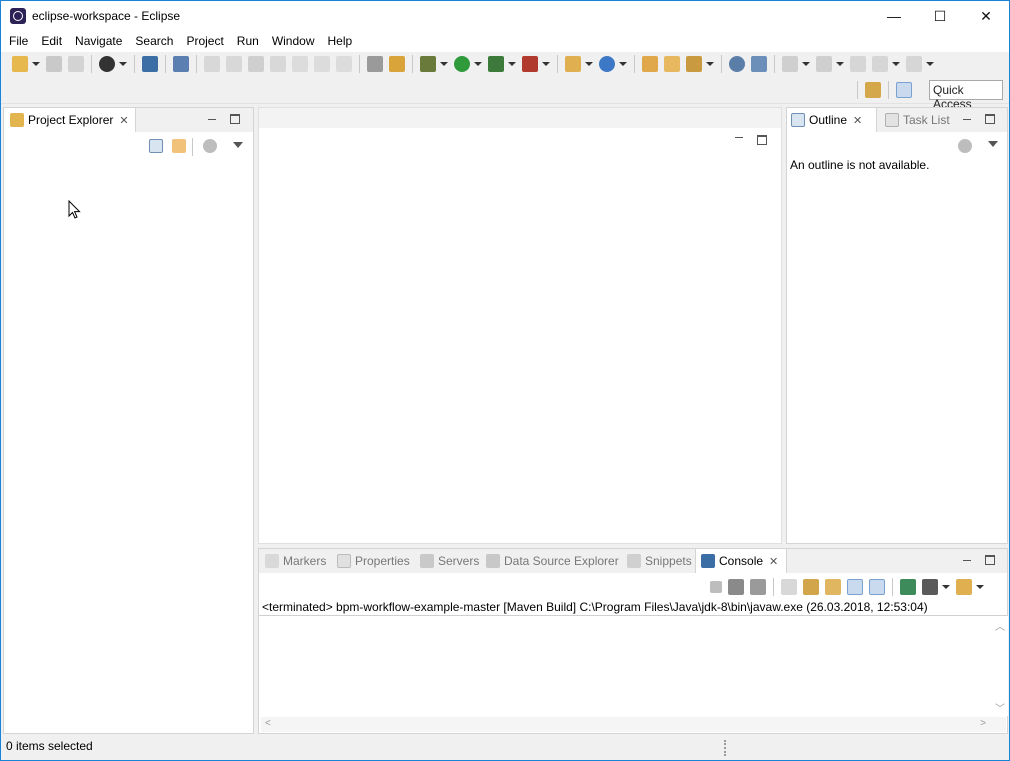 The width and height of the screenshot is (1010, 761). What do you see at coordinates (659, 561) in the screenshot?
I see `tab-snippets: Snippets` at bounding box center [659, 561].